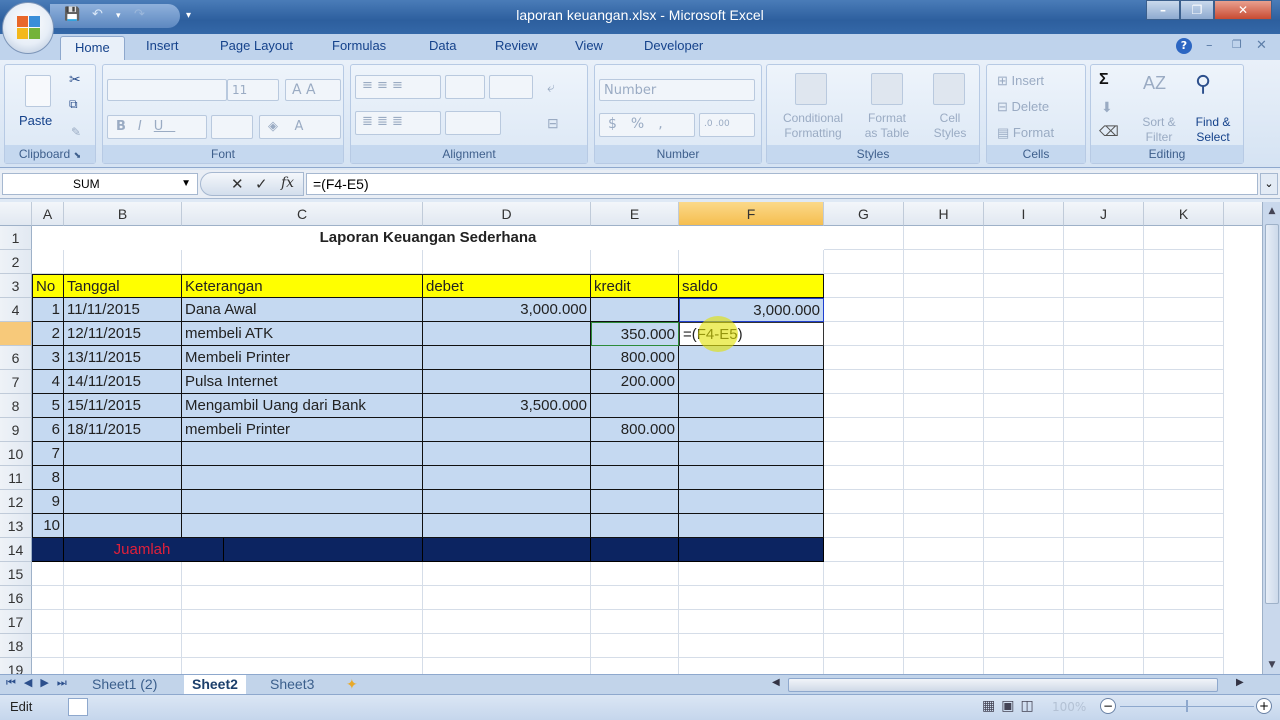 The width and height of the screenshot is (1280, 720). Describe the element at coordinates (162, 45) in the screenshot. I see `tab-insert: Insert` at that location.